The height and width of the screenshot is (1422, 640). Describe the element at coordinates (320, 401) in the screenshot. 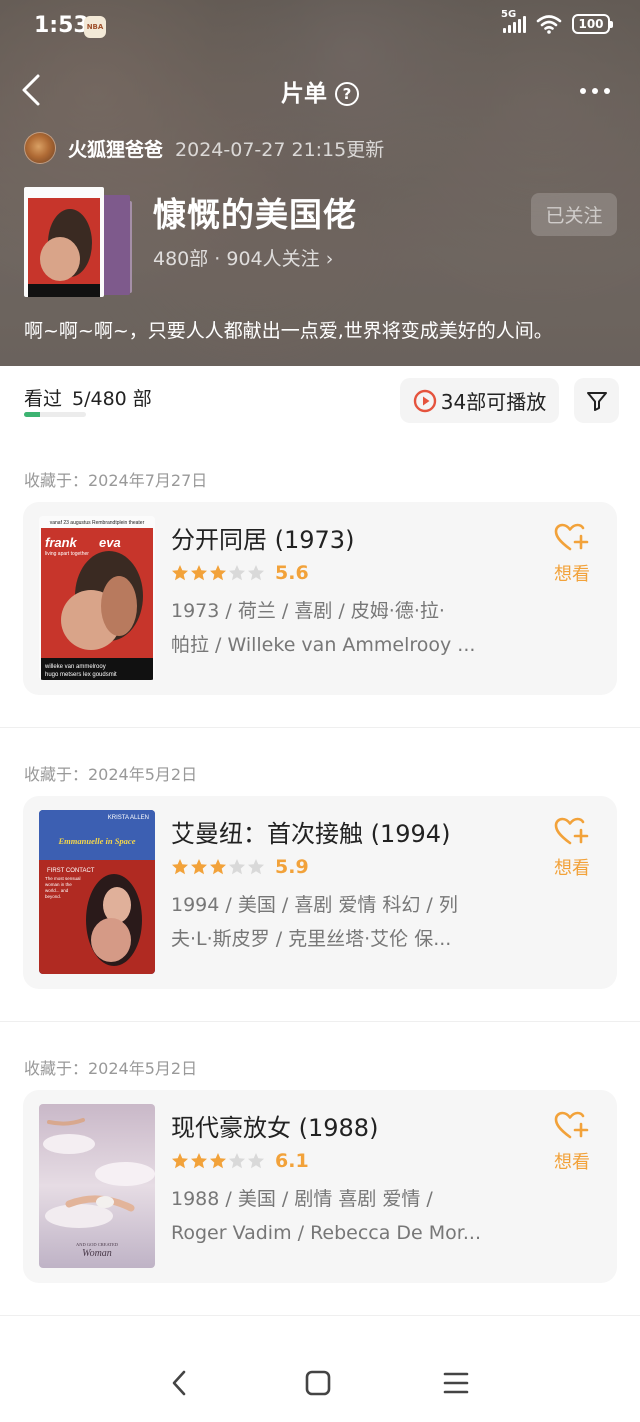

I see `list-toolbar: 看过 5/480 部 34部可播放` at that location.